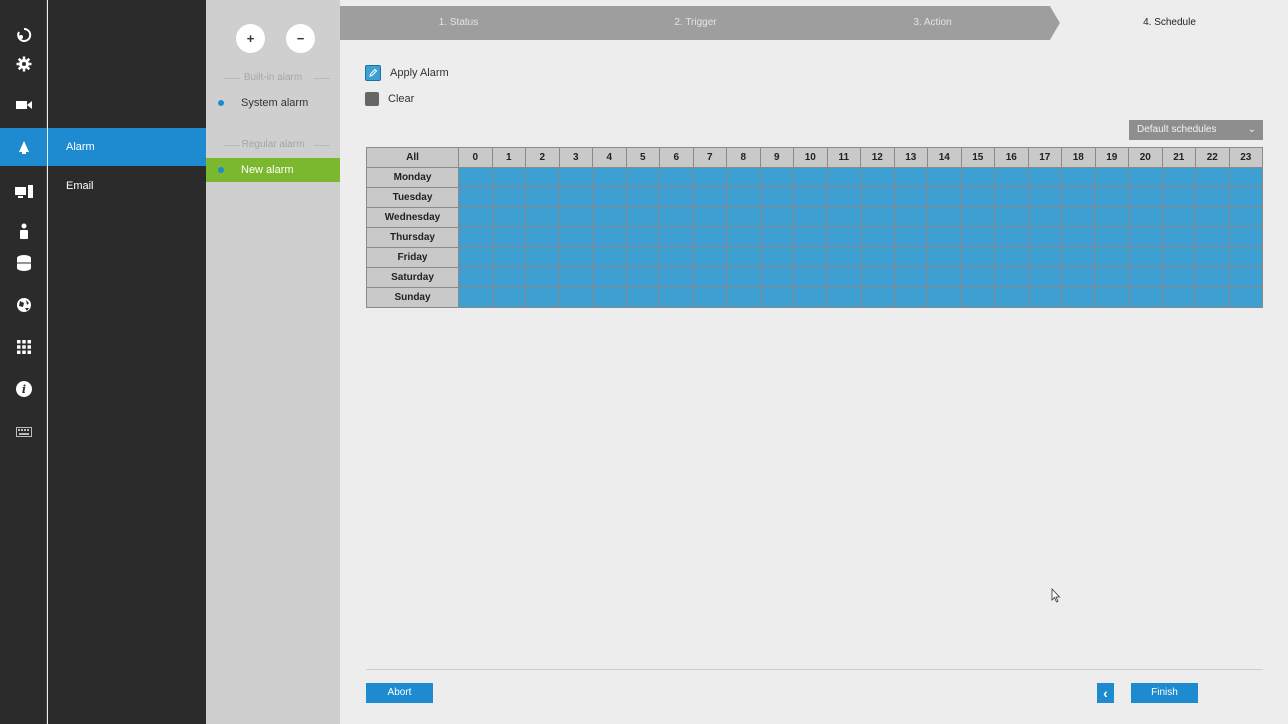 This screenshot has height=724, width=1288. I want to click on hour-header: 7, so click(709, 157).